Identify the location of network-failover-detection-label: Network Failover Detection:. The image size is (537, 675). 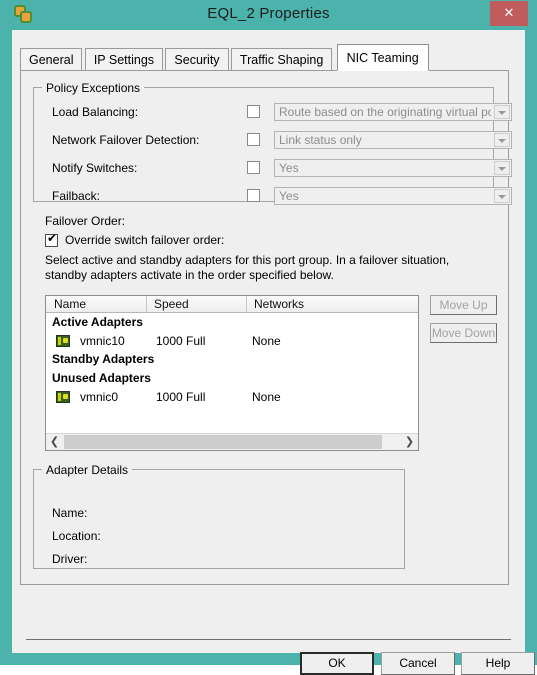
(126, 140).